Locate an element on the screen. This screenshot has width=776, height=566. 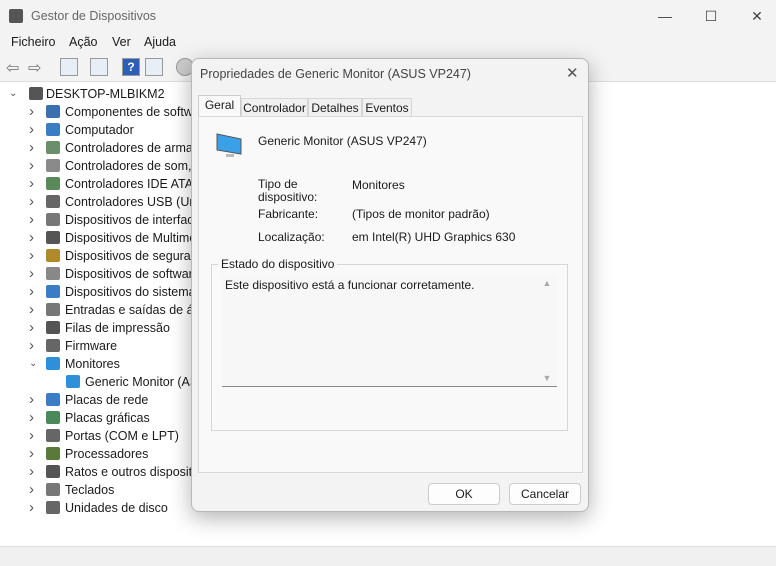
tree-item: › Filas de impressão is located at coordinates (95, 328).